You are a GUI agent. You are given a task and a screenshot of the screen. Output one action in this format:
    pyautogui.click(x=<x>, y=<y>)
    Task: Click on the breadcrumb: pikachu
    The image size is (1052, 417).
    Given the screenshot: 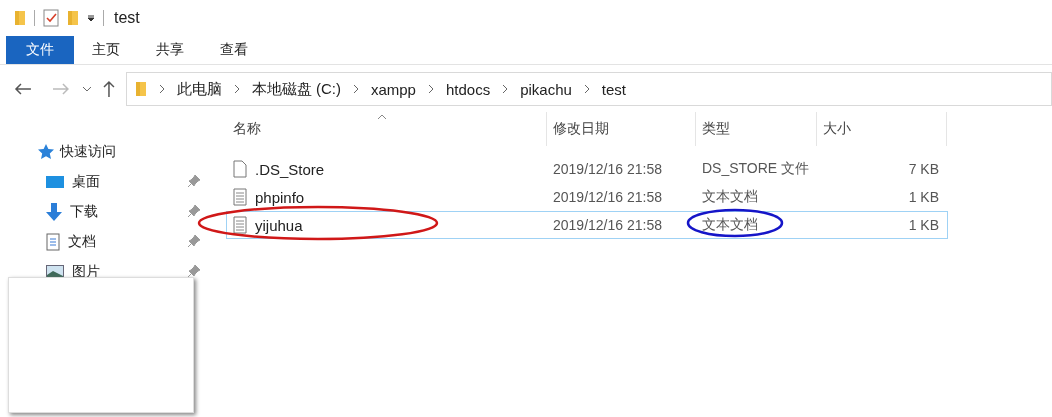 What is the action you would take?
    pyautogui.click(x=546, y=89)
    